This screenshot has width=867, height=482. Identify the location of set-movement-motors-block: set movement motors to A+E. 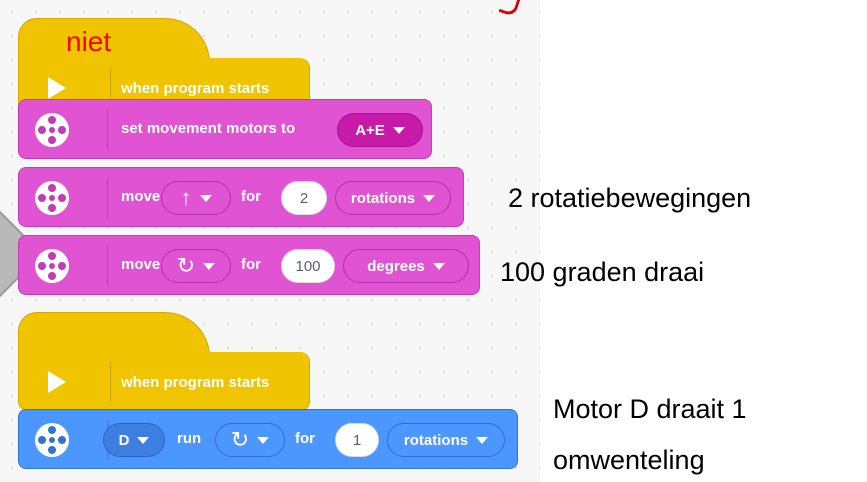
(225, 129).